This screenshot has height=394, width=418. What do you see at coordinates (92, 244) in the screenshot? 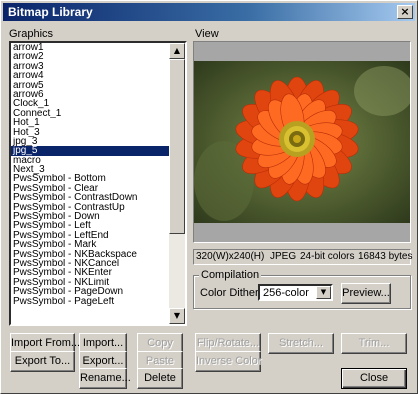
I see `list-item: PwsSymbol - Mark` at bounding box center [92, 244].